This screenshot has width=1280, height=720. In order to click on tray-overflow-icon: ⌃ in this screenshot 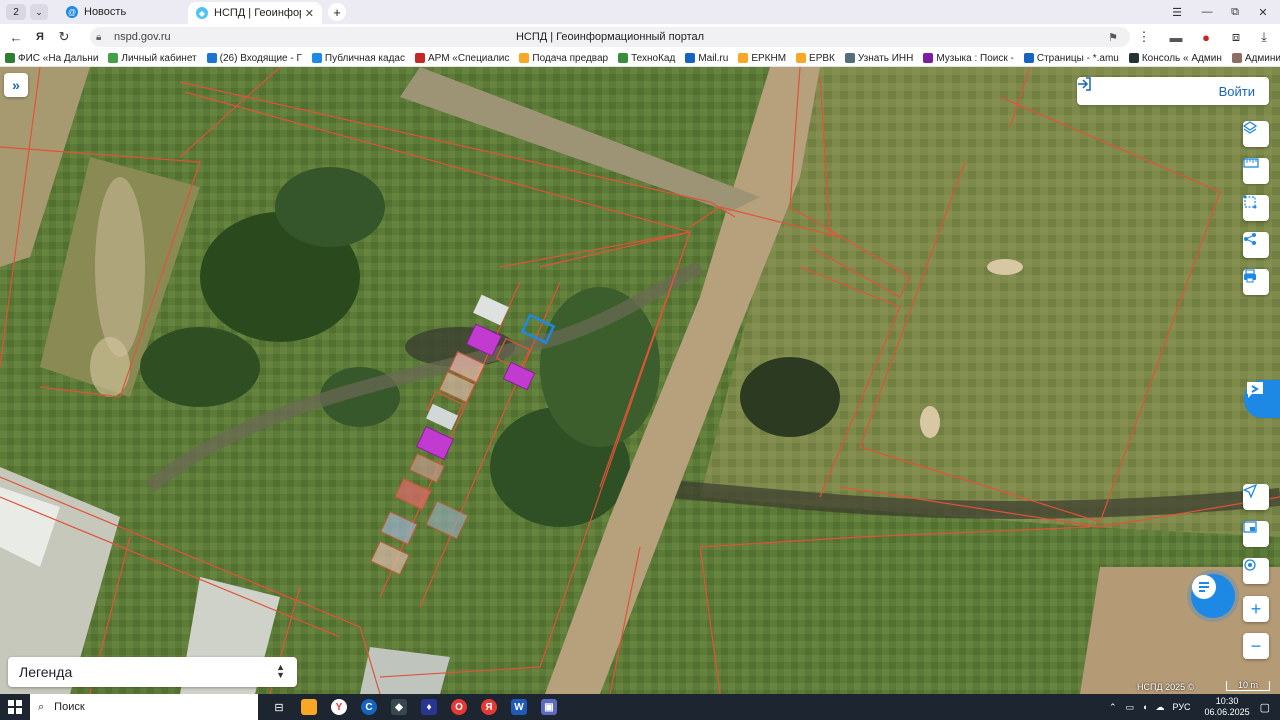, I will do `click(1113, 707)`.